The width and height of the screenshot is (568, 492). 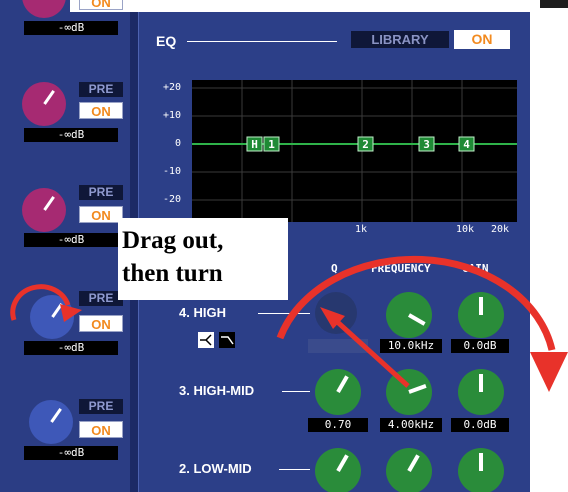 I want to click on small-turn-arrowhead, so click(x=71, y=313).